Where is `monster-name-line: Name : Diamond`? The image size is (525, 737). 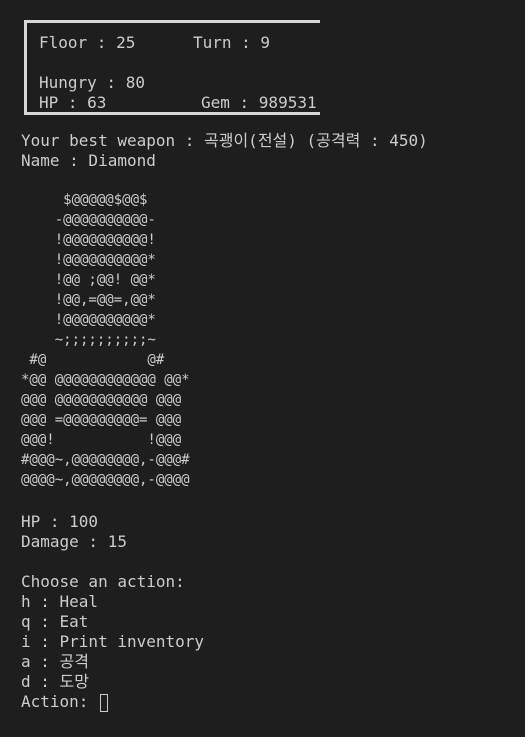
monster-name-line: Name : Diamond is located at coordinates (88, 160).